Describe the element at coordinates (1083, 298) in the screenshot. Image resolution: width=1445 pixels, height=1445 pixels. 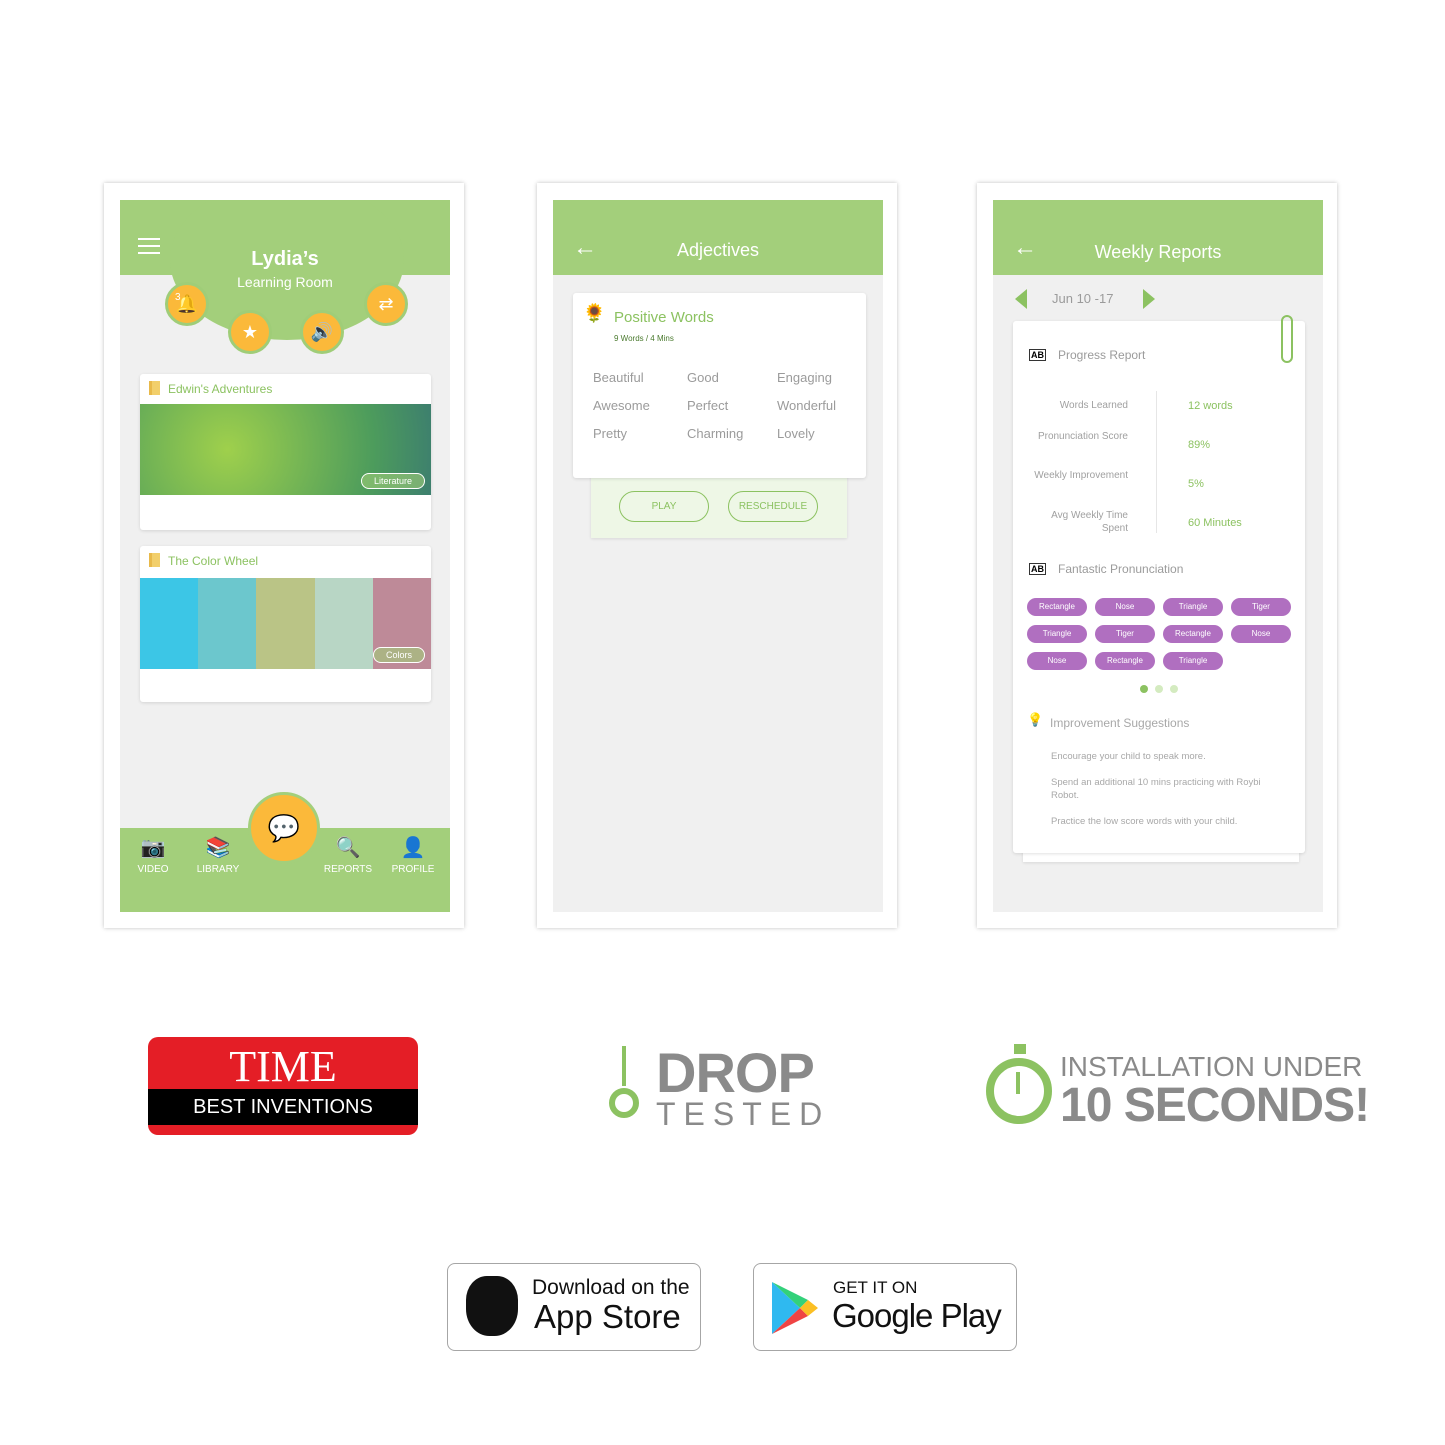
I see `date-range: Jun 10 -17` at that location.